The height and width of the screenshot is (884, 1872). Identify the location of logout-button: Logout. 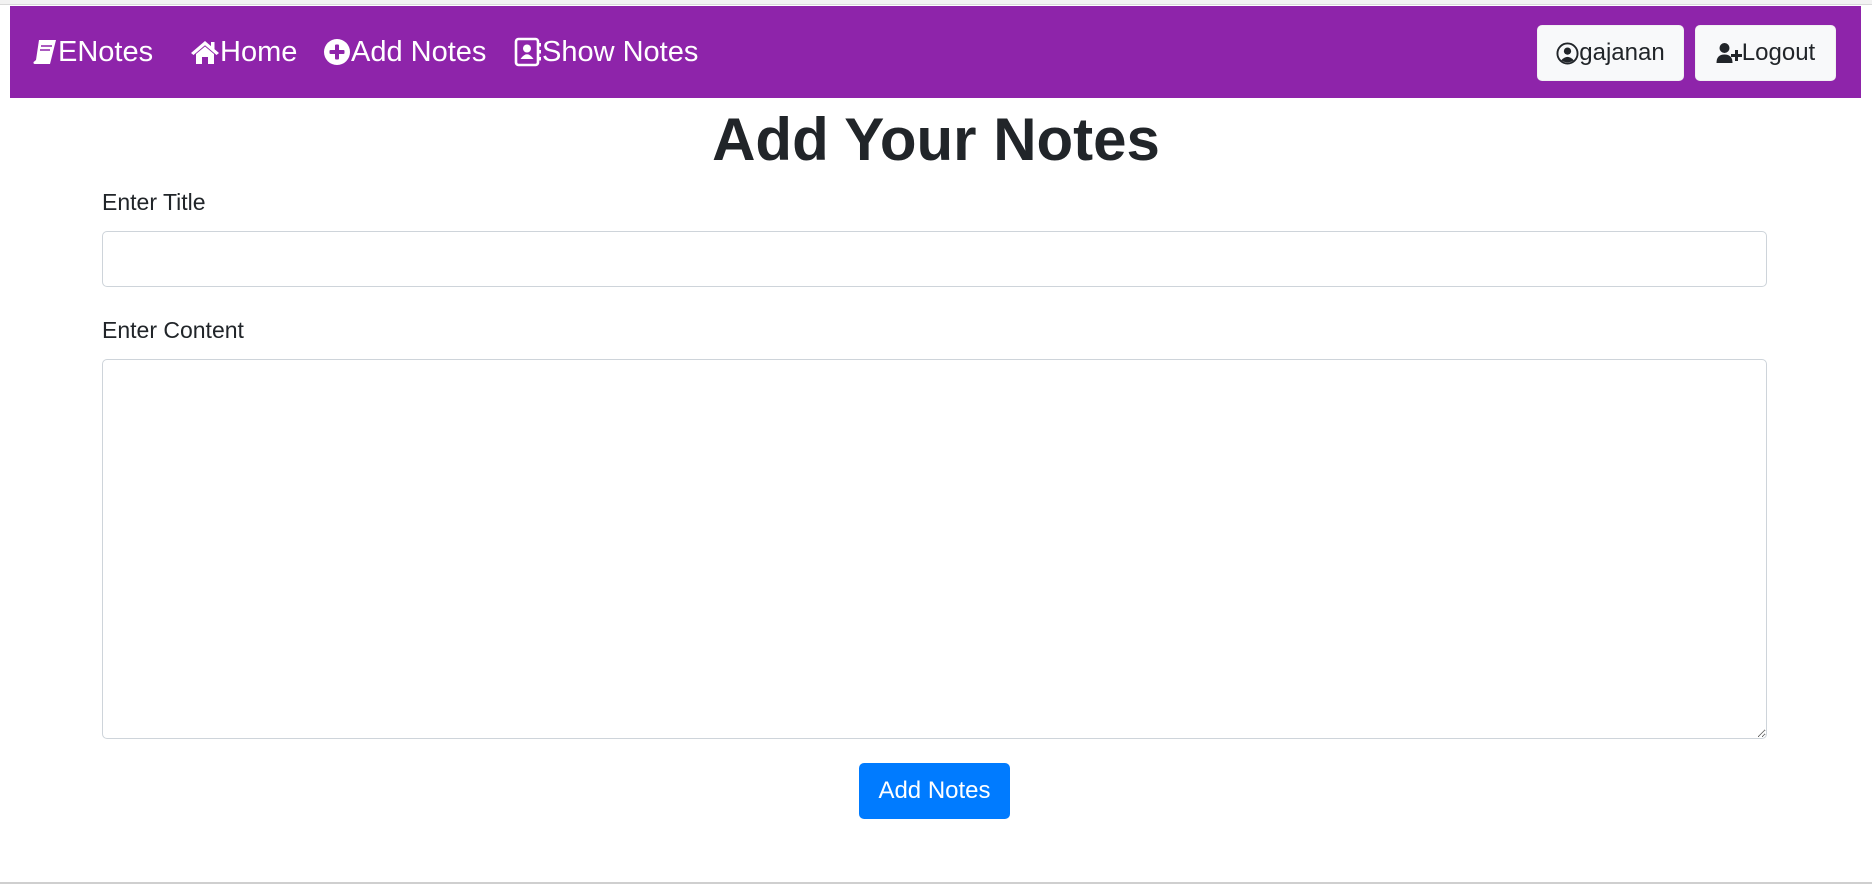
(1765, 53).